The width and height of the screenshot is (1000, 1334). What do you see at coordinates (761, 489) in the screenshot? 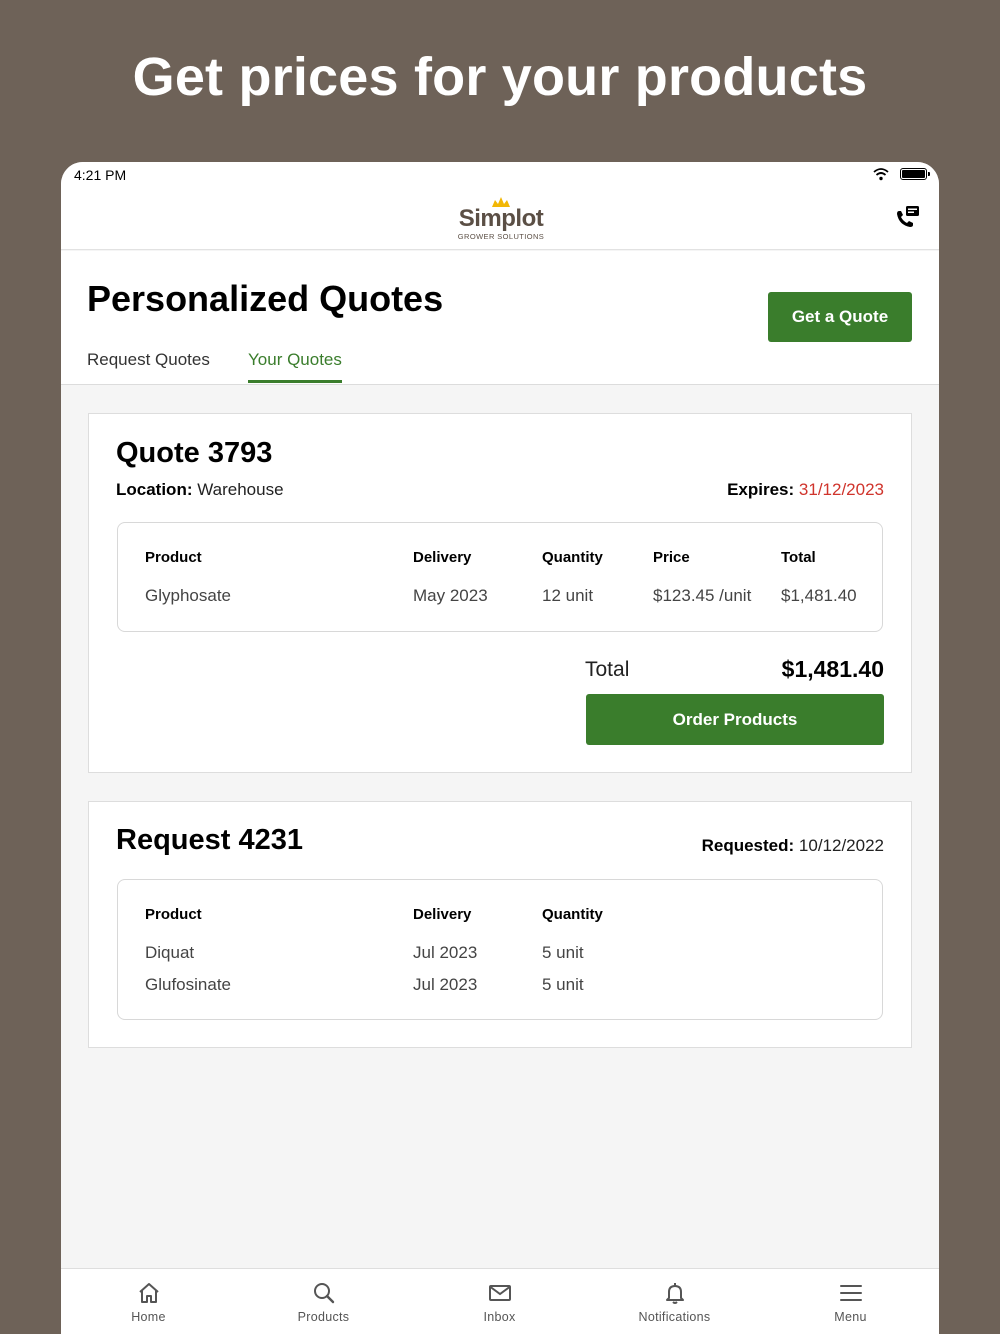
I see `expires-label: Expires:` at bounding box center [761, 489].